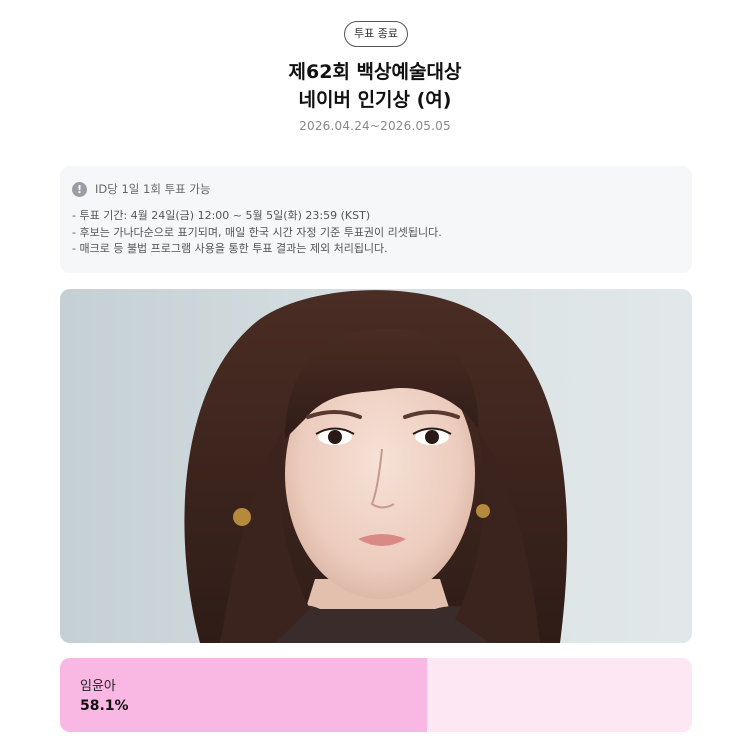  I want to click on candidate-name: 임윤아, so click(98, 686).